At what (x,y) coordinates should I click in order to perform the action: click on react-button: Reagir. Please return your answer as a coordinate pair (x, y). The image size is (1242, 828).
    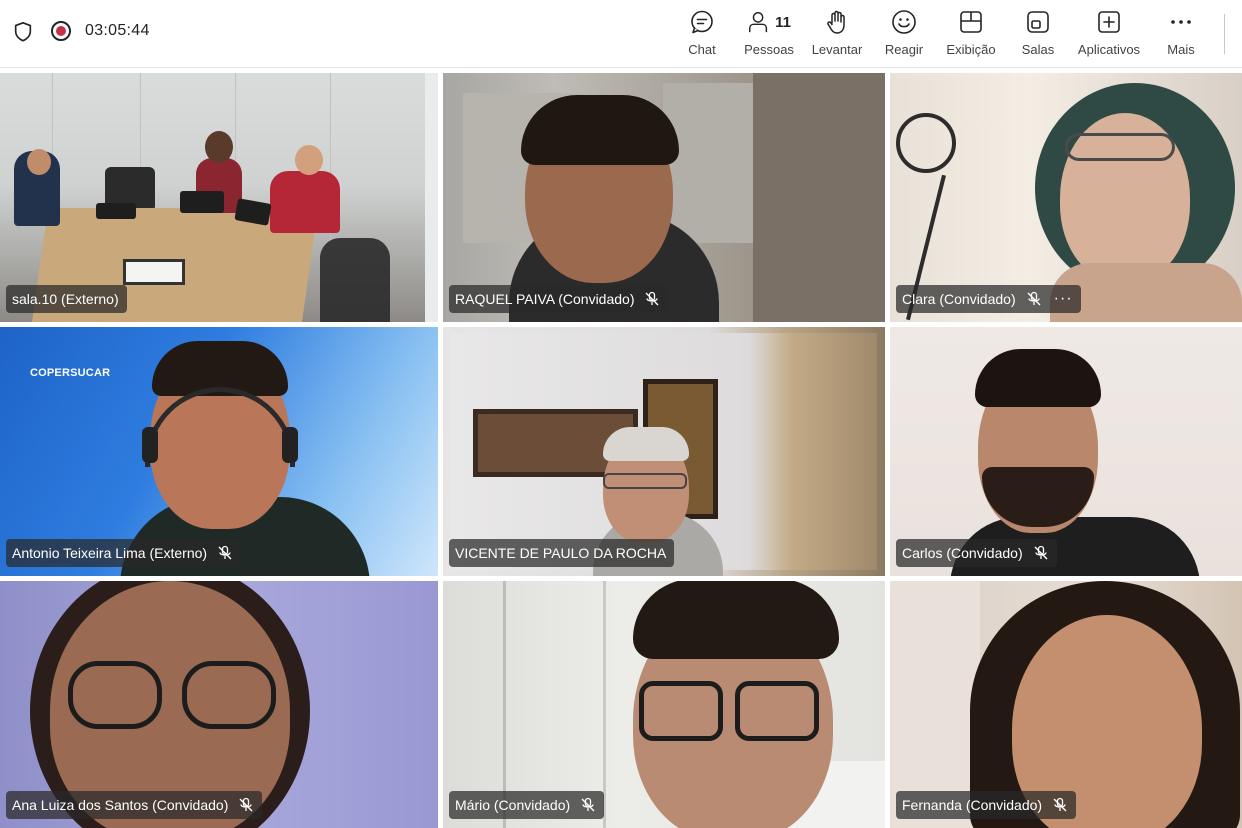
    Looking at the image, I should click on (904, 34).